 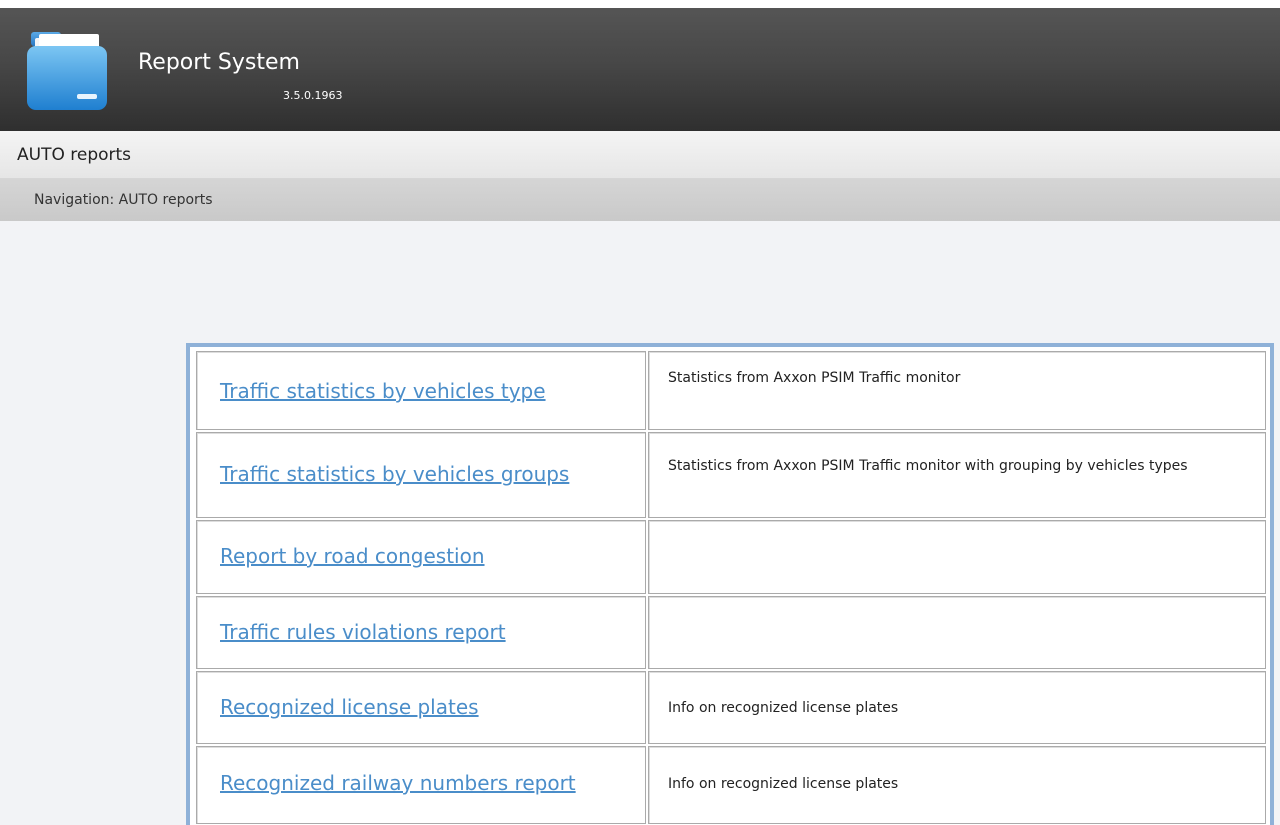 I want to click on report-link: Traffic rules violations report, so click(x=363, y=632).